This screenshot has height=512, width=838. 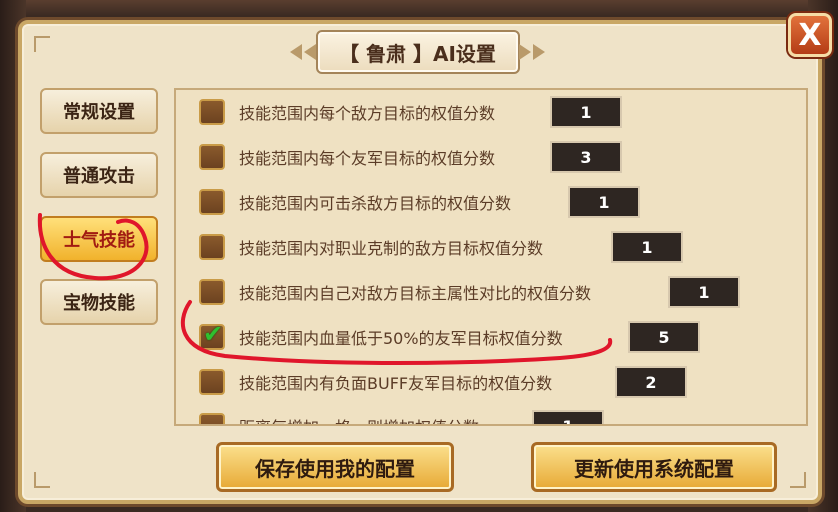 I want to click on setting-value-input: 5, so click(x=664, y=337).